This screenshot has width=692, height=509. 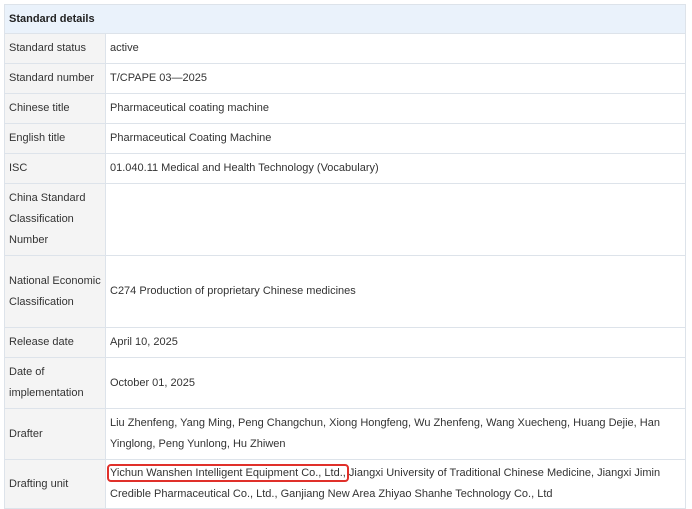 What do you see at coordinates (55, 342) in the screenshot?
I see `row-label: Release date` at bounding box center [55, 342].